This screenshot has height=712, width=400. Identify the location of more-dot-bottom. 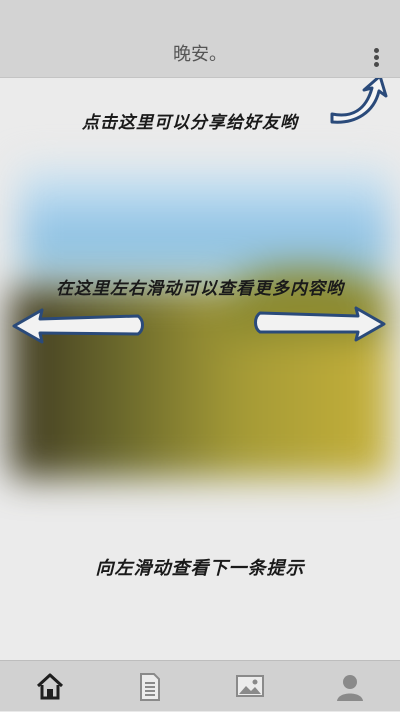
(376, 64).